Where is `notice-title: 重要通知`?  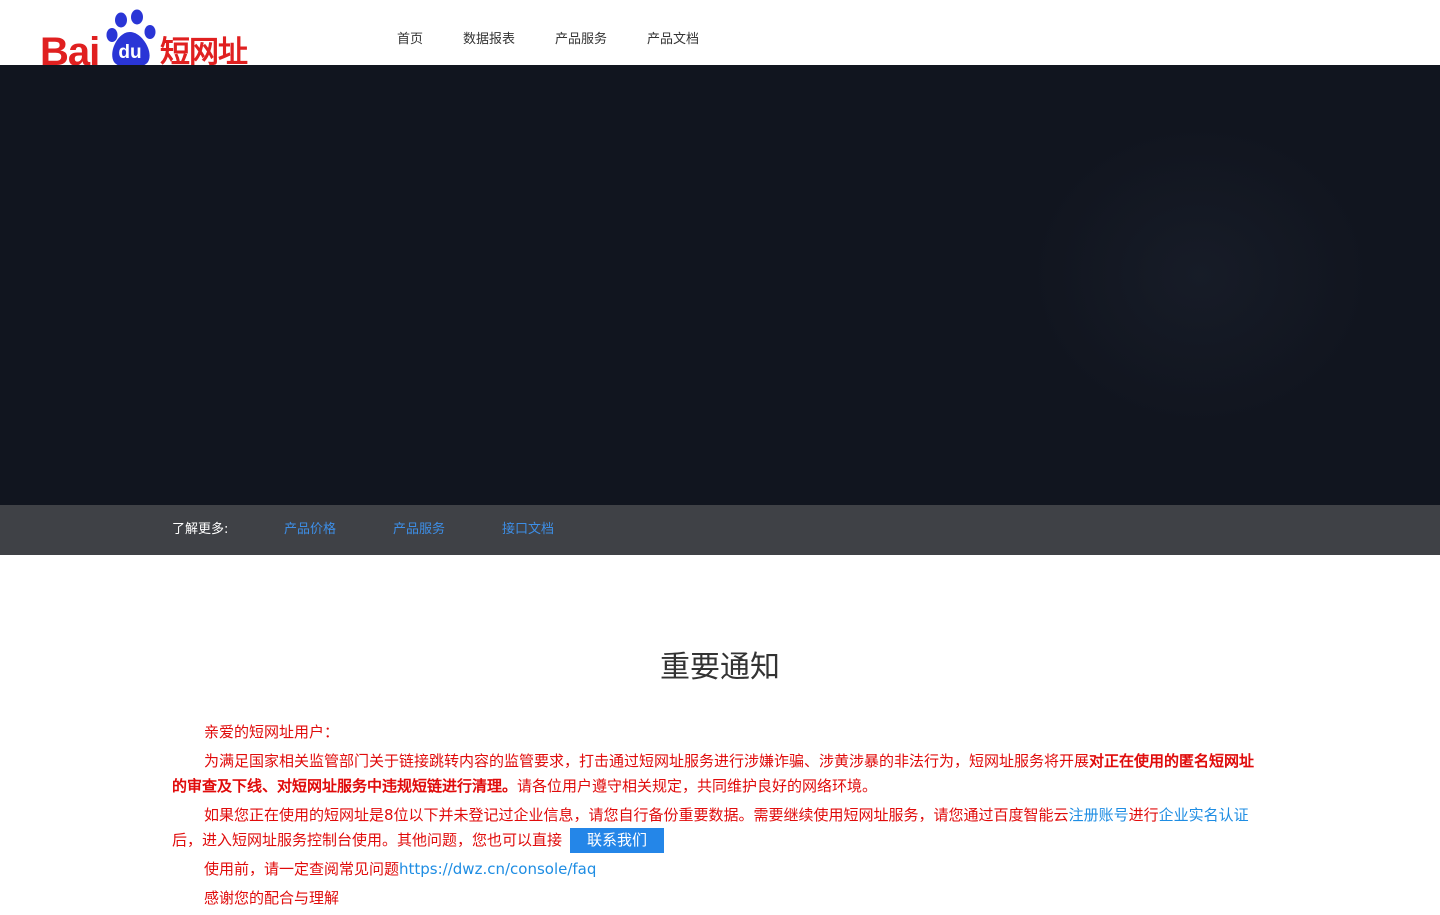
notice-title: 重要通知 is located at coordinates (720, 667).